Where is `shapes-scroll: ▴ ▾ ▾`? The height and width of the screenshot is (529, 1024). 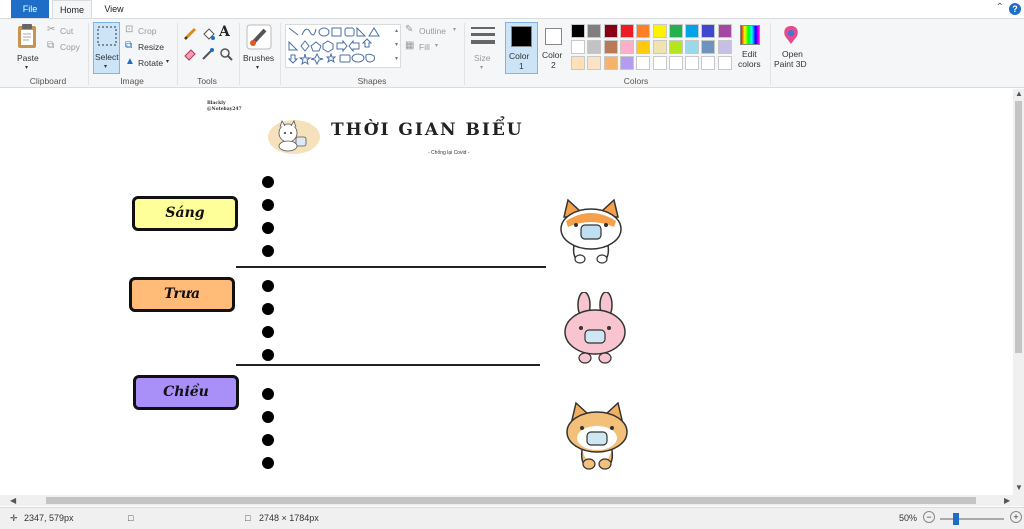 shapes-scroll: ▴ ▾ ▾ is located at coordinates (396, 46).